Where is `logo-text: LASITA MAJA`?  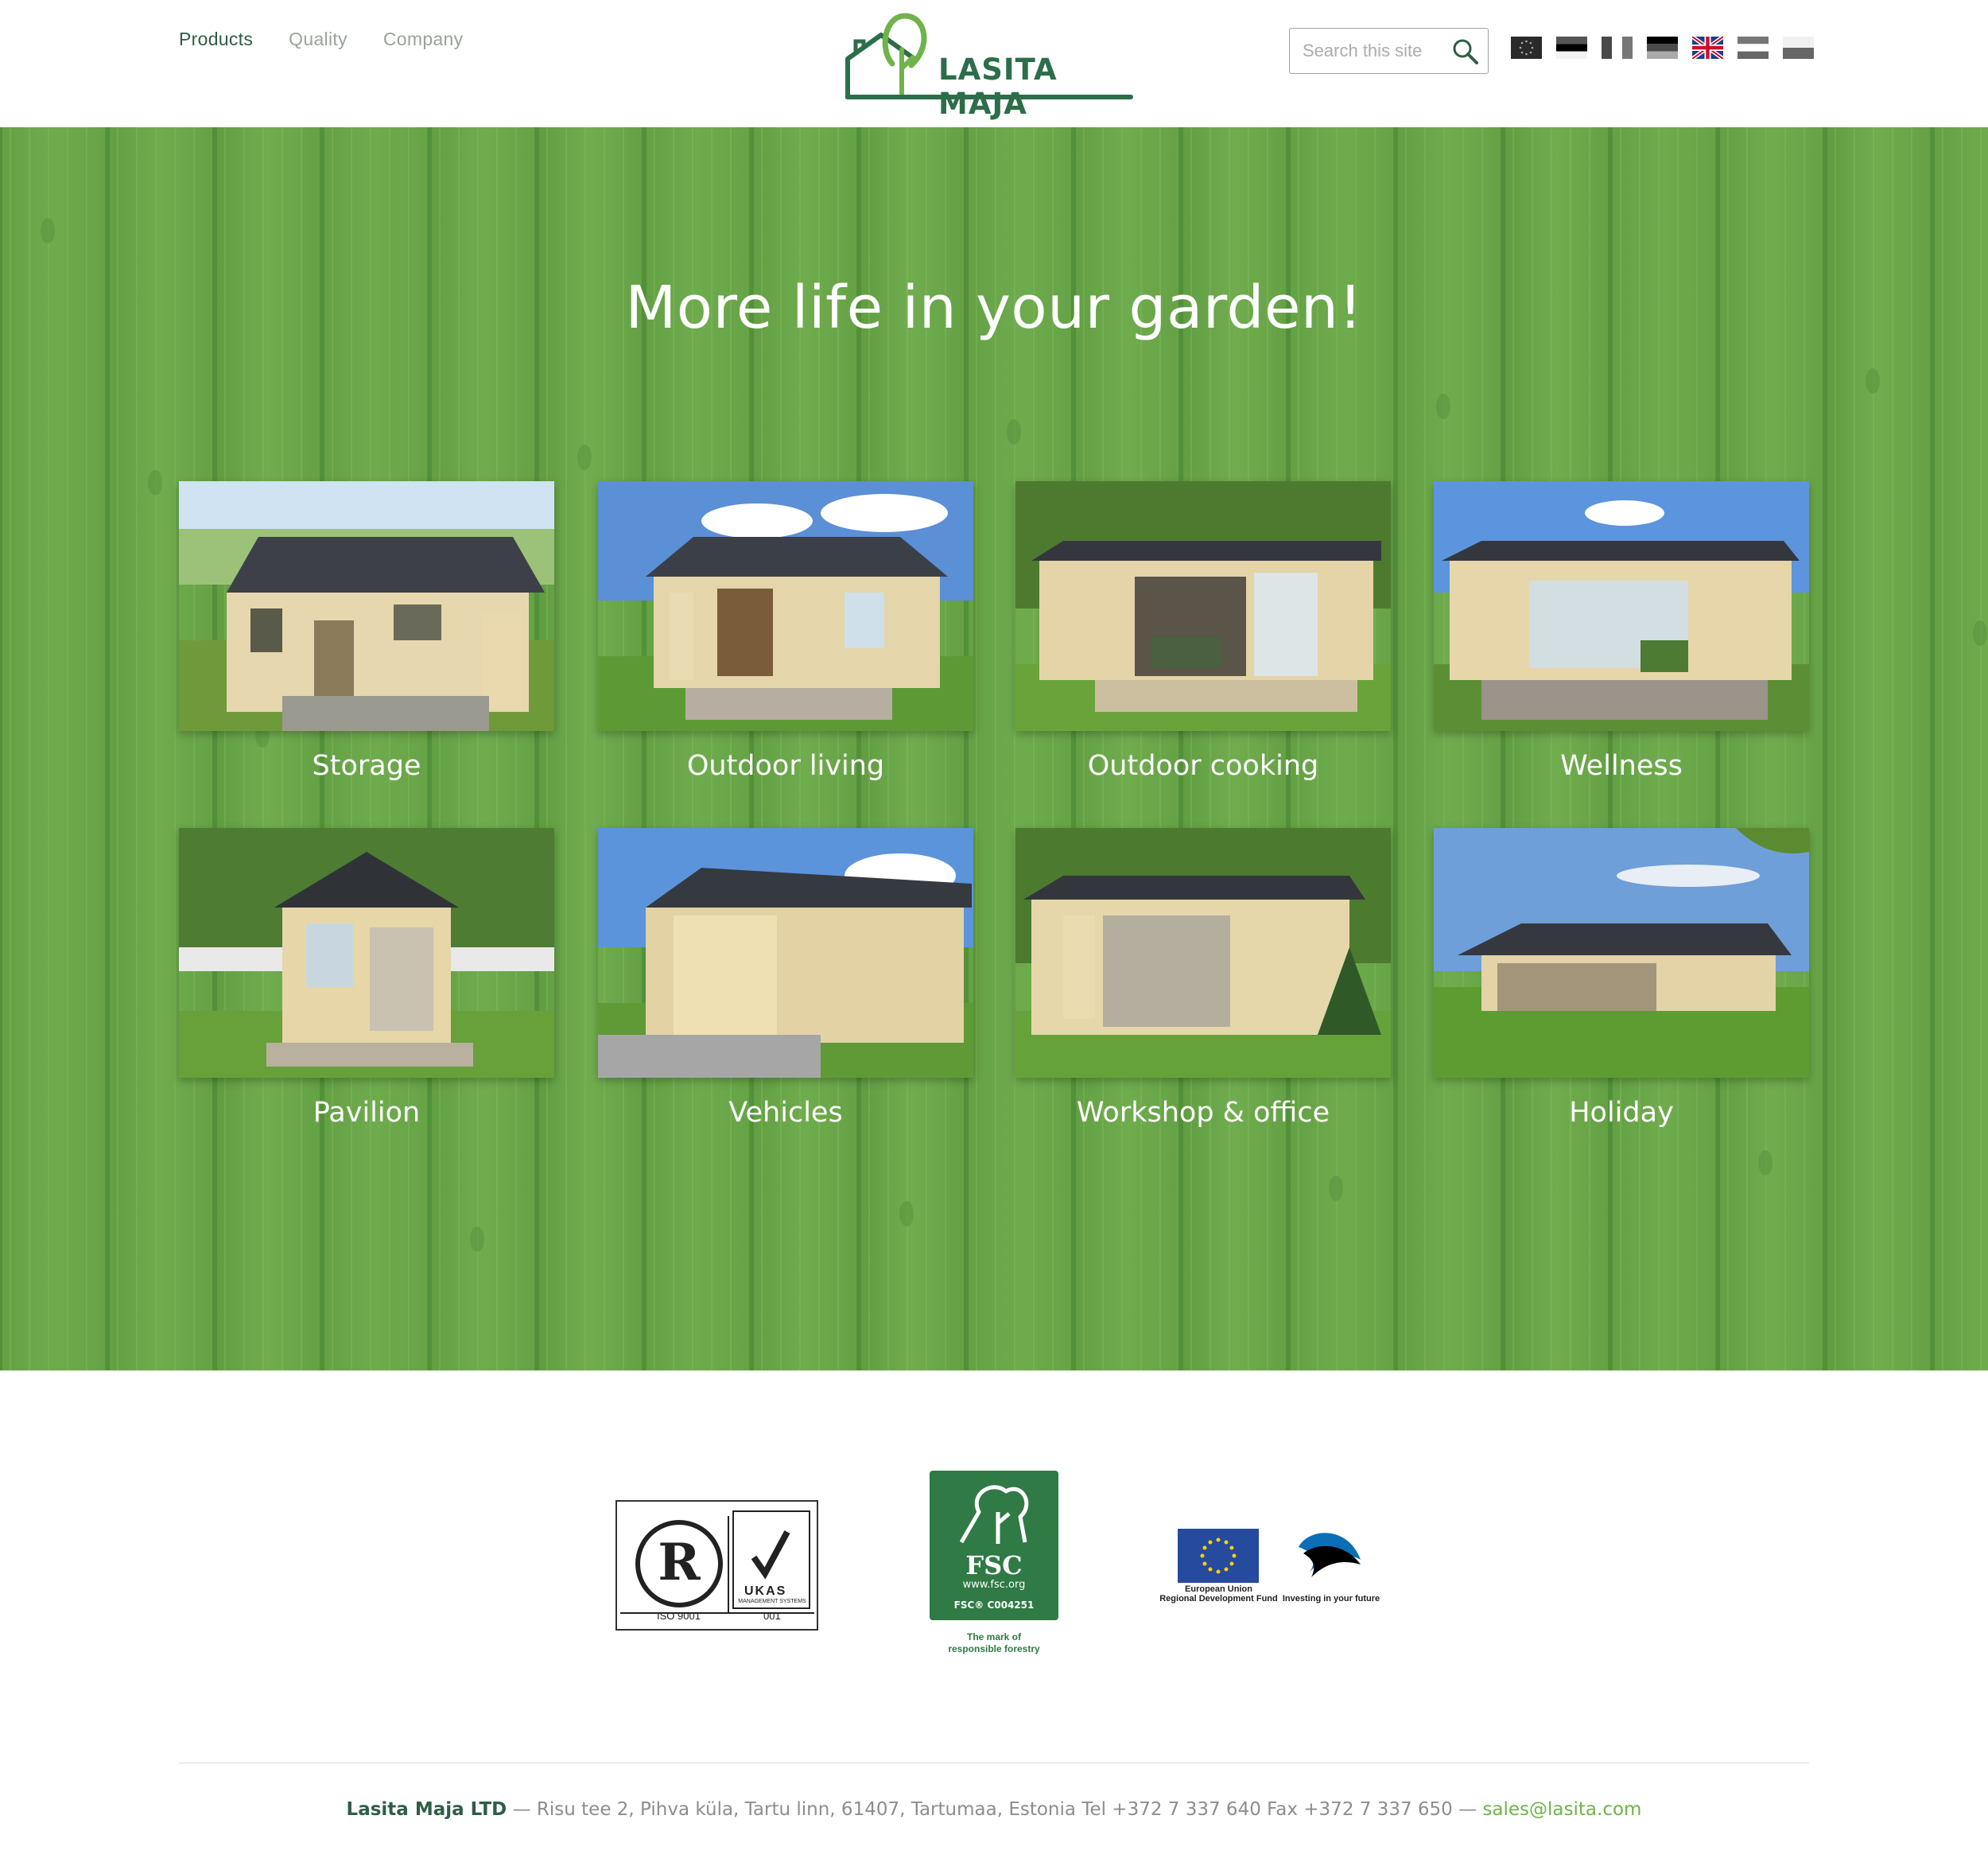 logo-text: LASITA MAJA is located at coordinates (998, 86).